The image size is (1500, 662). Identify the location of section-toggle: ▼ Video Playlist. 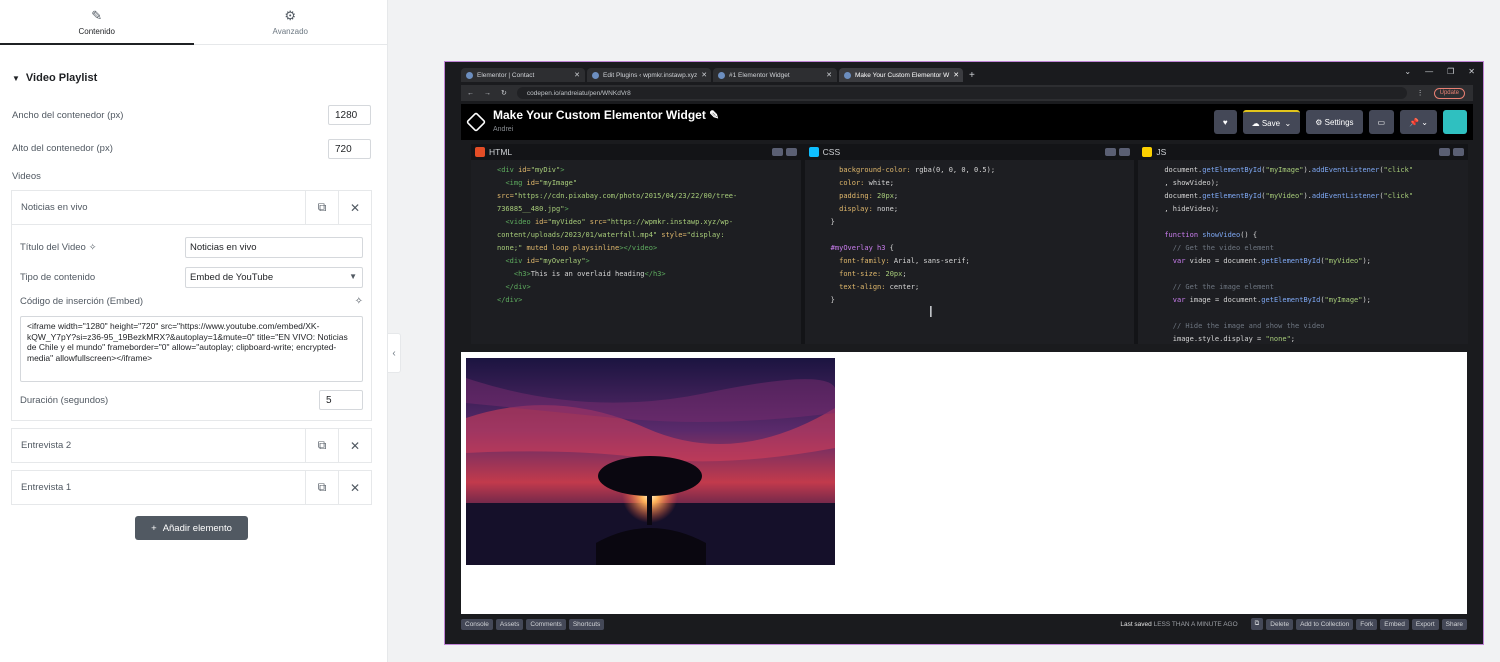
(54, 78).